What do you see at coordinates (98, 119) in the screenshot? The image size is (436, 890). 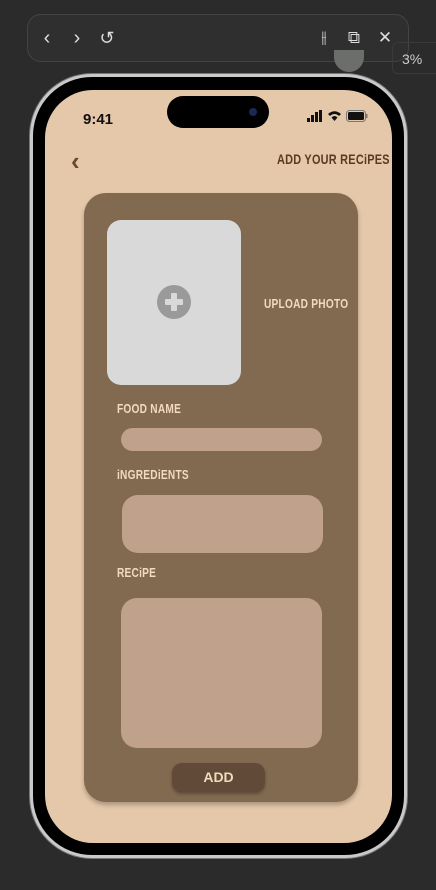 I see `status-time: 9:41` at bounding box center [98, 119].